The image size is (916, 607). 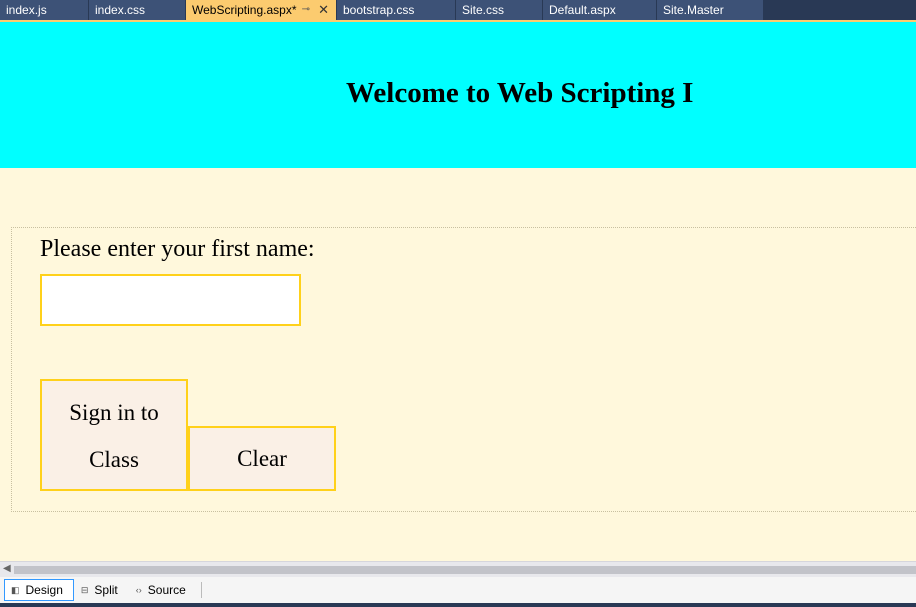 What do you see at coordinates (120, 10) in the screenshot?
I see `tab-label: index.css` at bounding box center [120, 10].